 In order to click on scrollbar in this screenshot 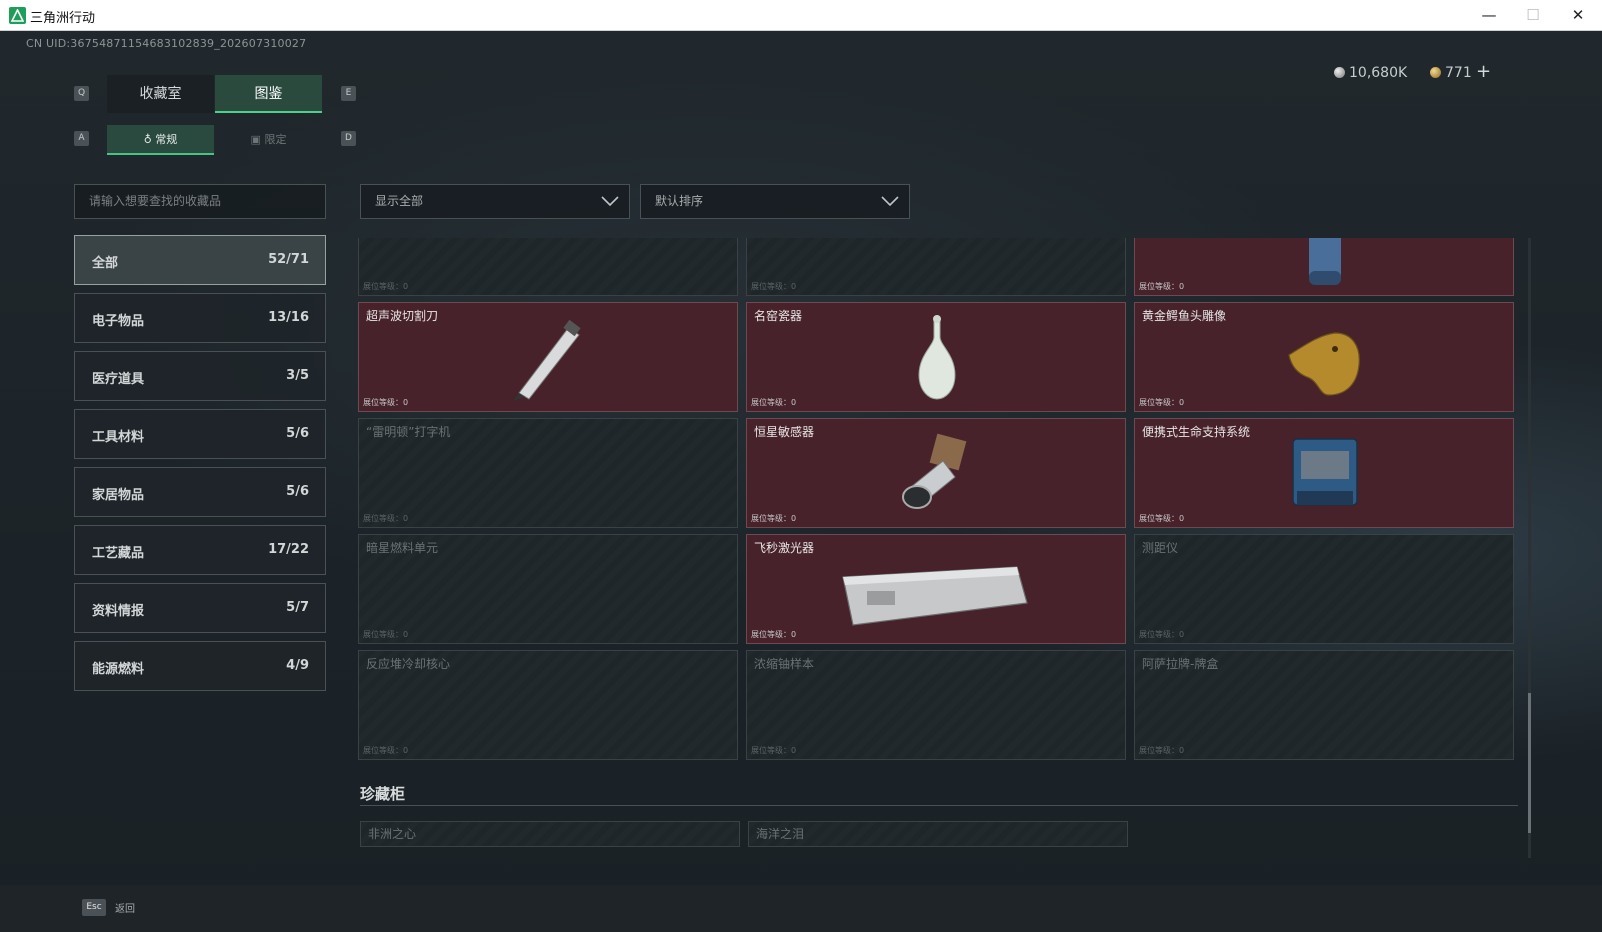, I will do `click(1529, 548)`.